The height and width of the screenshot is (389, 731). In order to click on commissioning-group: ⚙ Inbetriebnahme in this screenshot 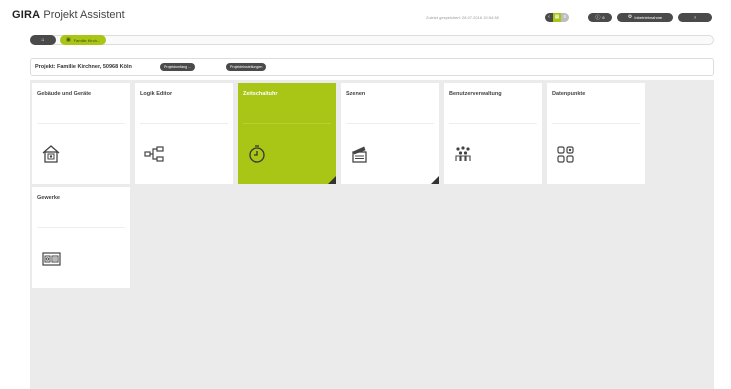, I will do `click(645, 17)`.